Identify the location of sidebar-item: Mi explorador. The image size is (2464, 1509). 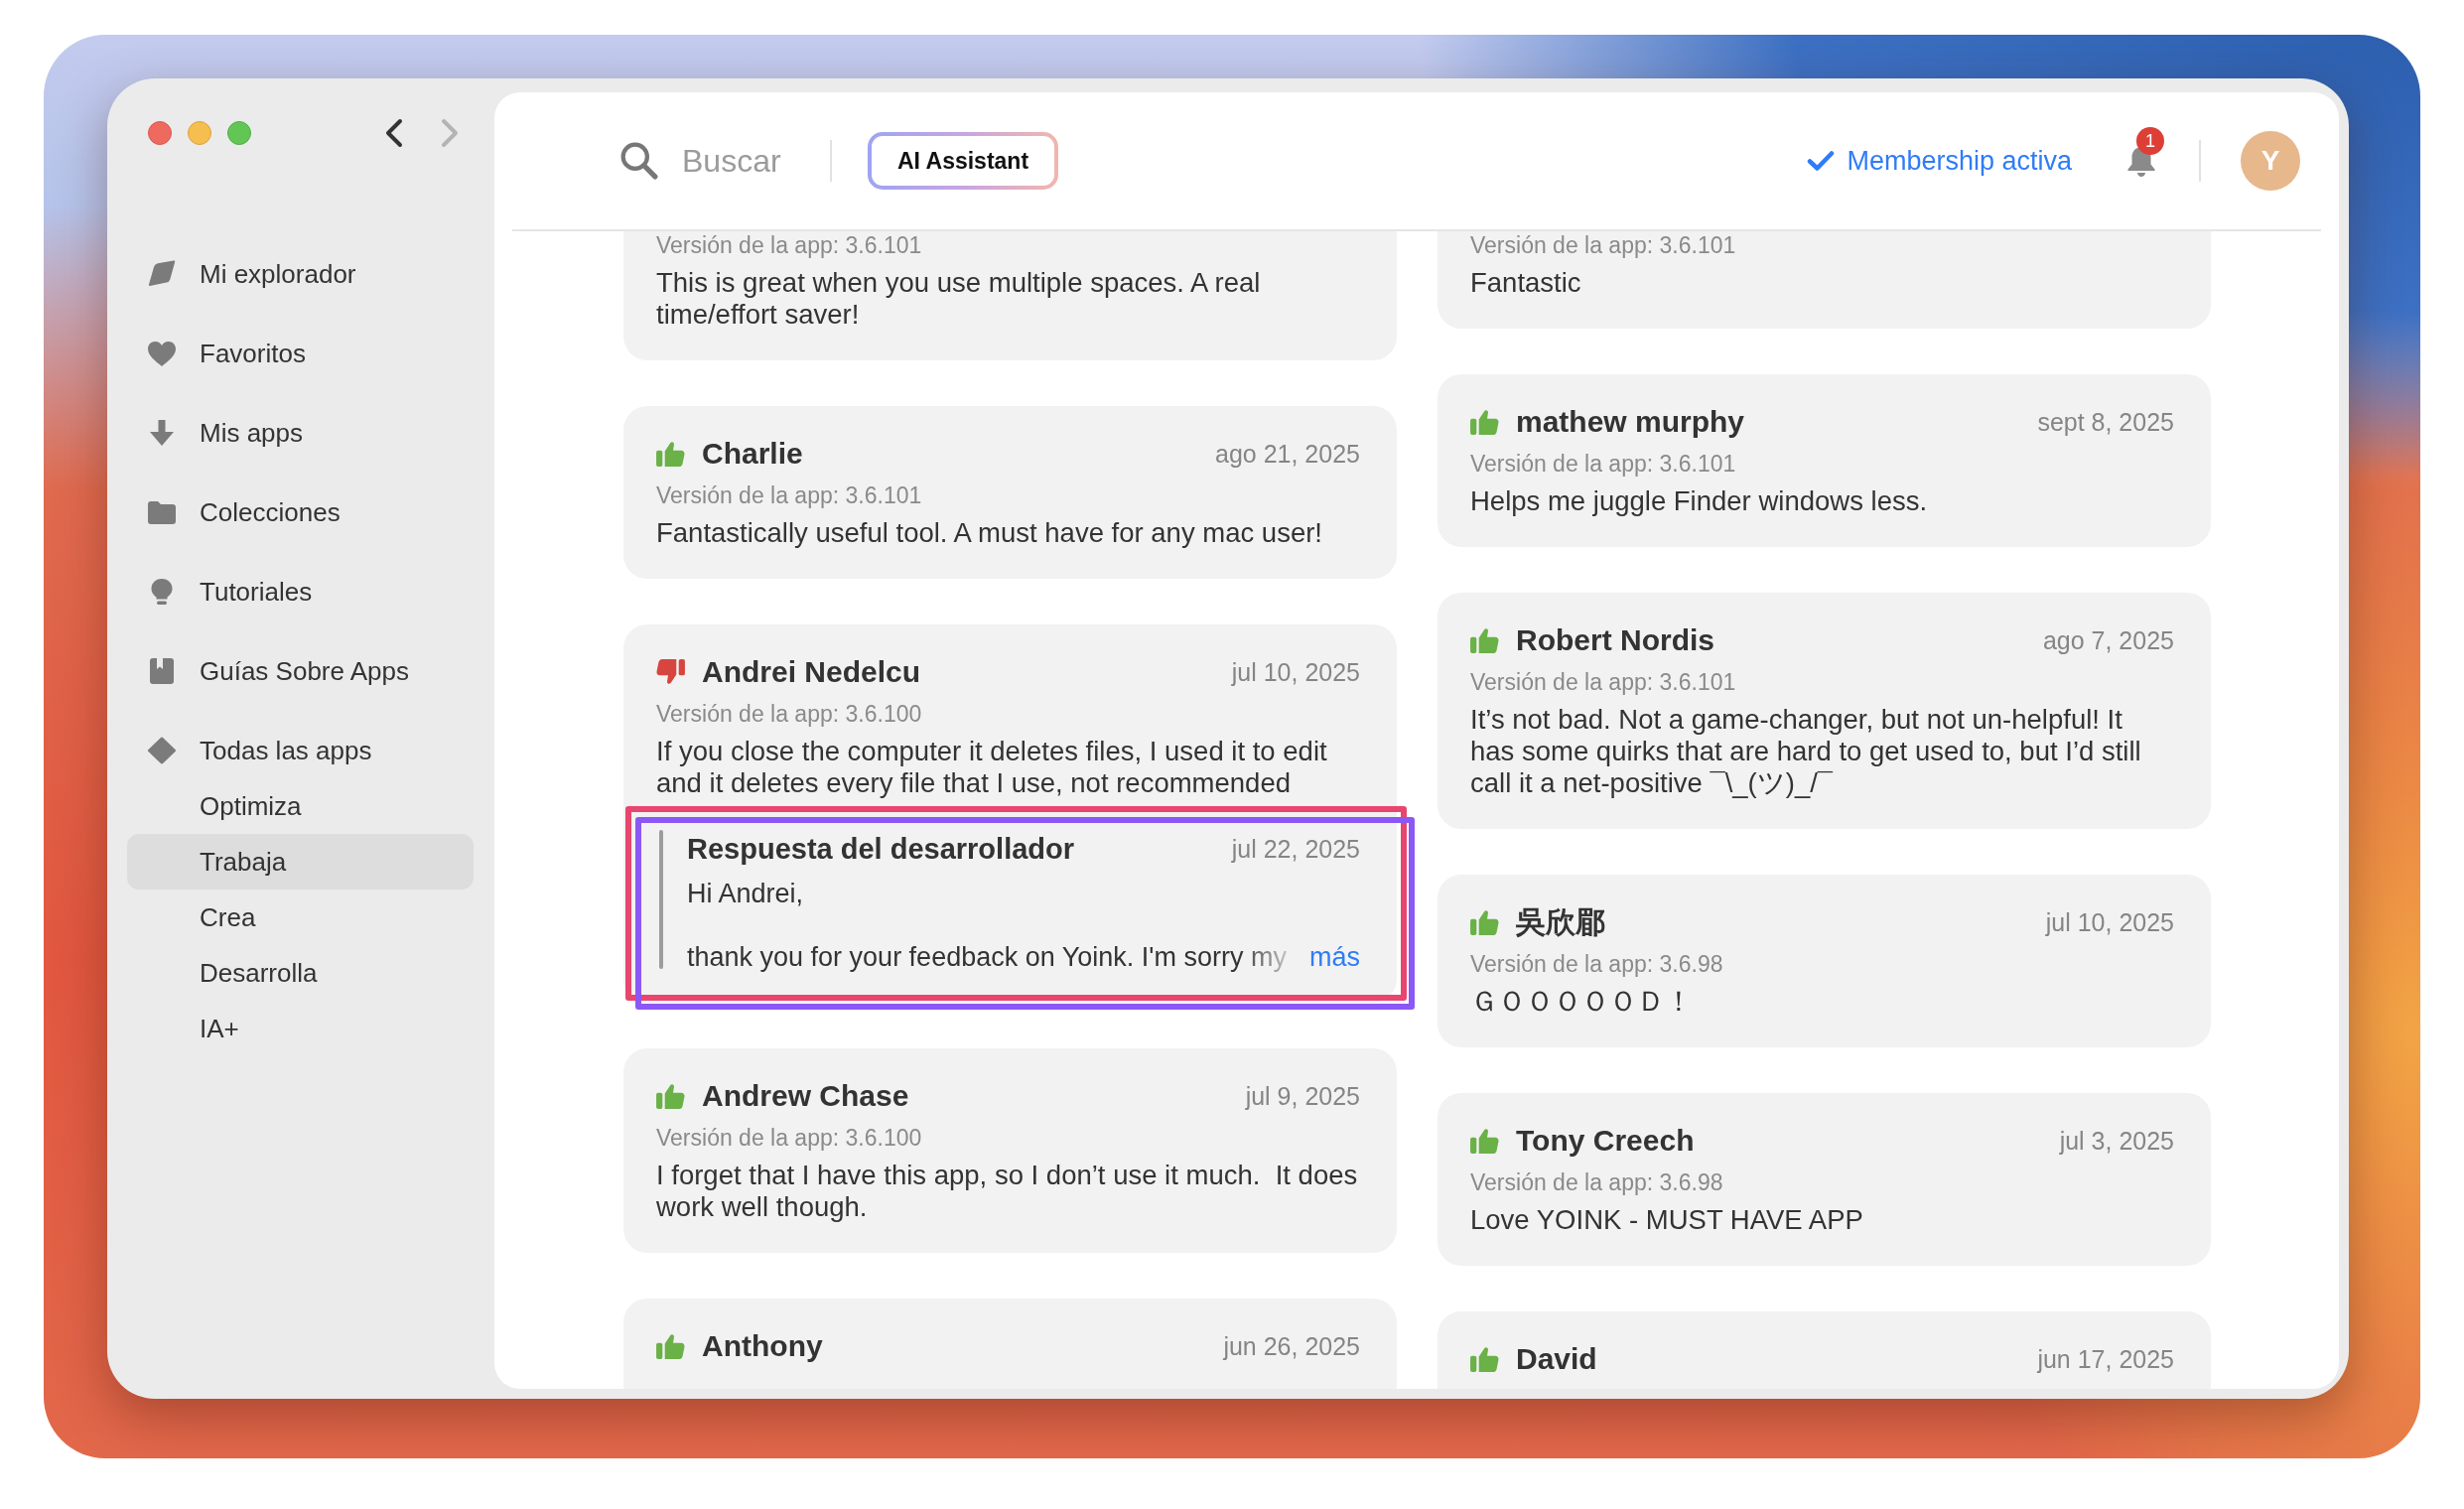
(300, 274).